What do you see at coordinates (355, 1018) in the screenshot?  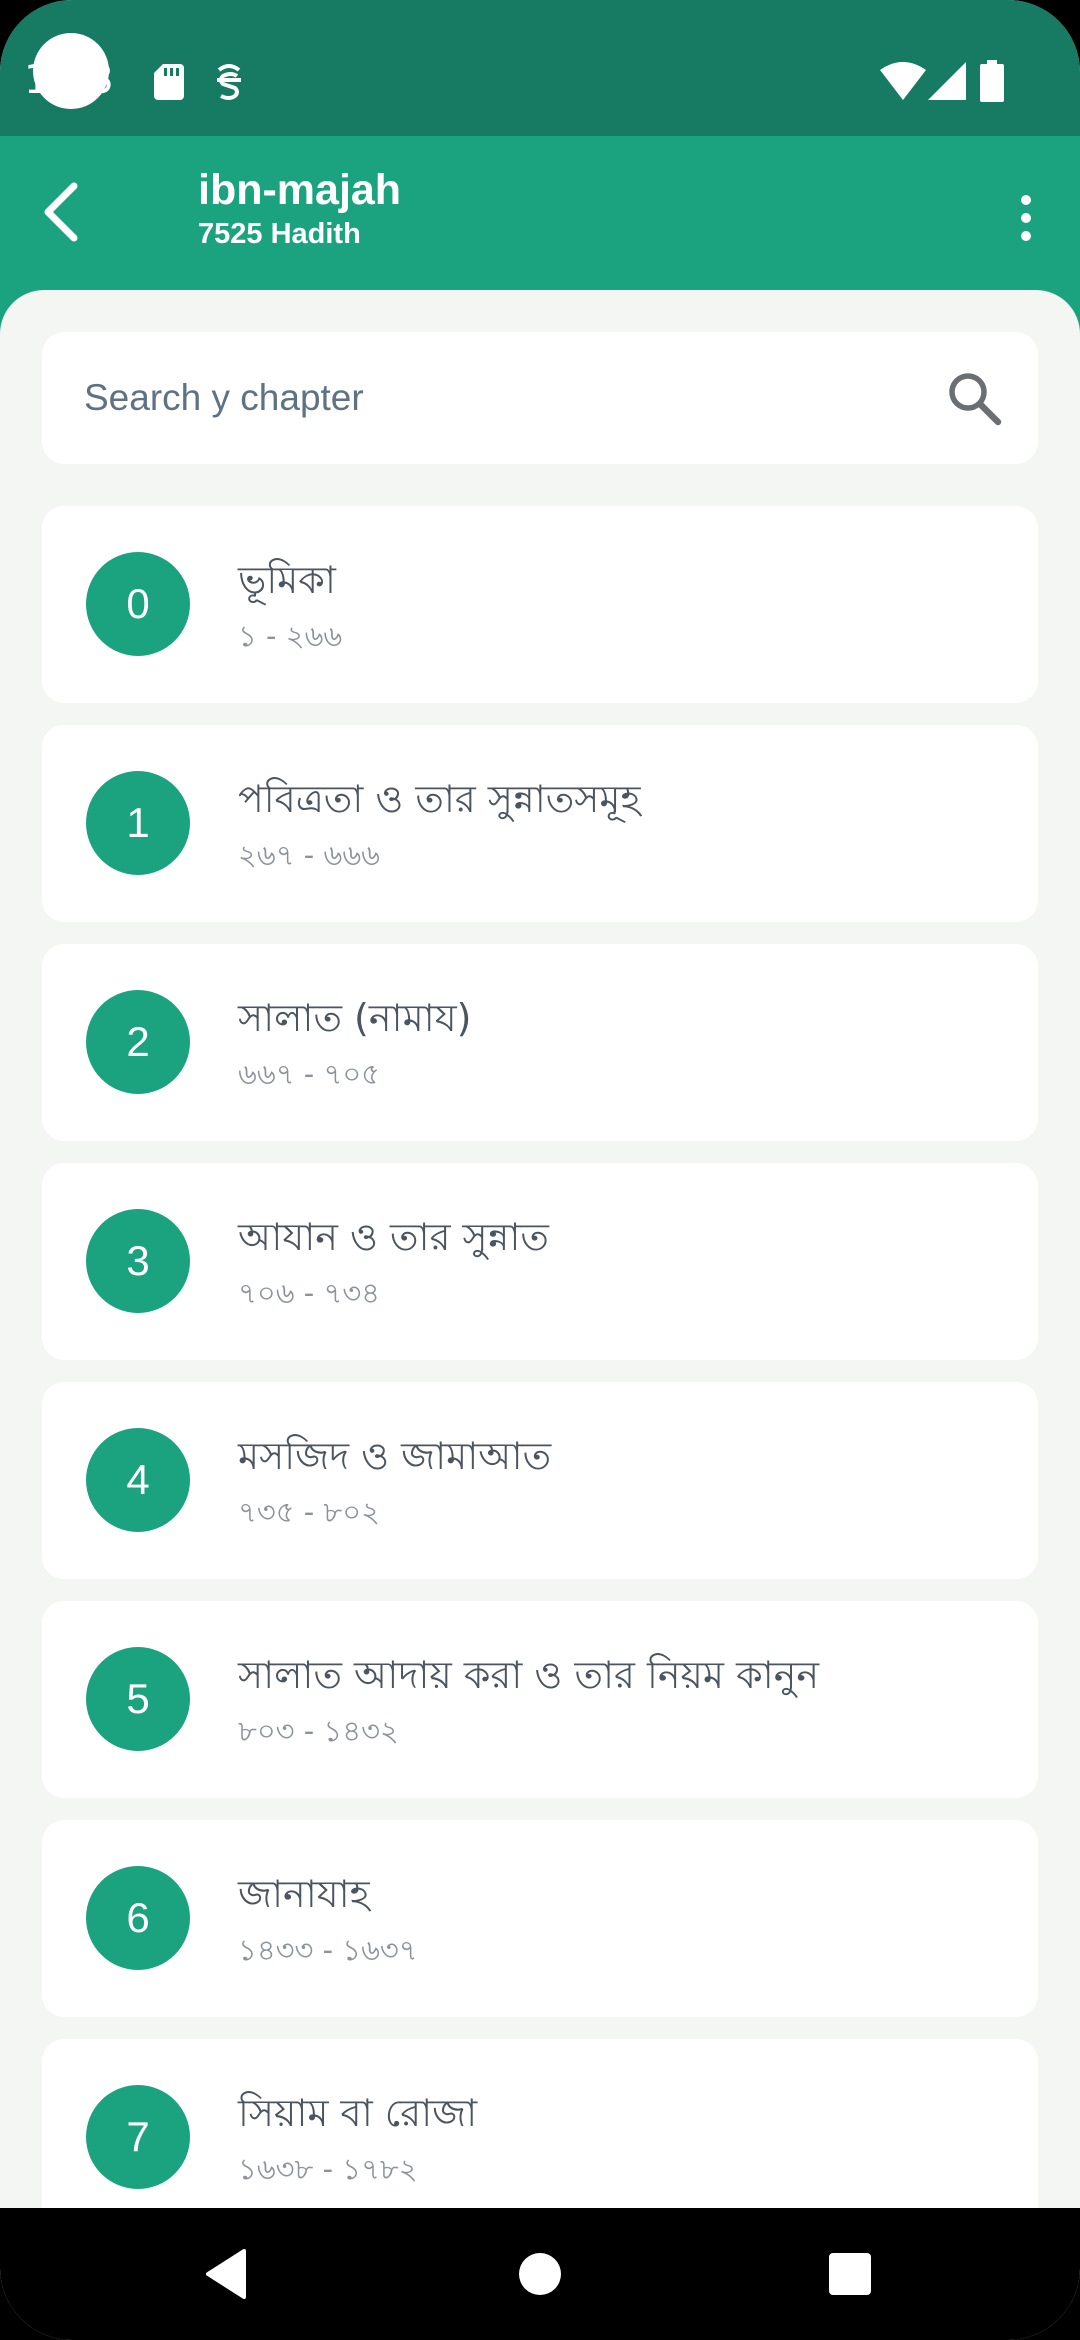 I see `chapter-title: সালাত (নামায)` at bounding box center [355, 1018].